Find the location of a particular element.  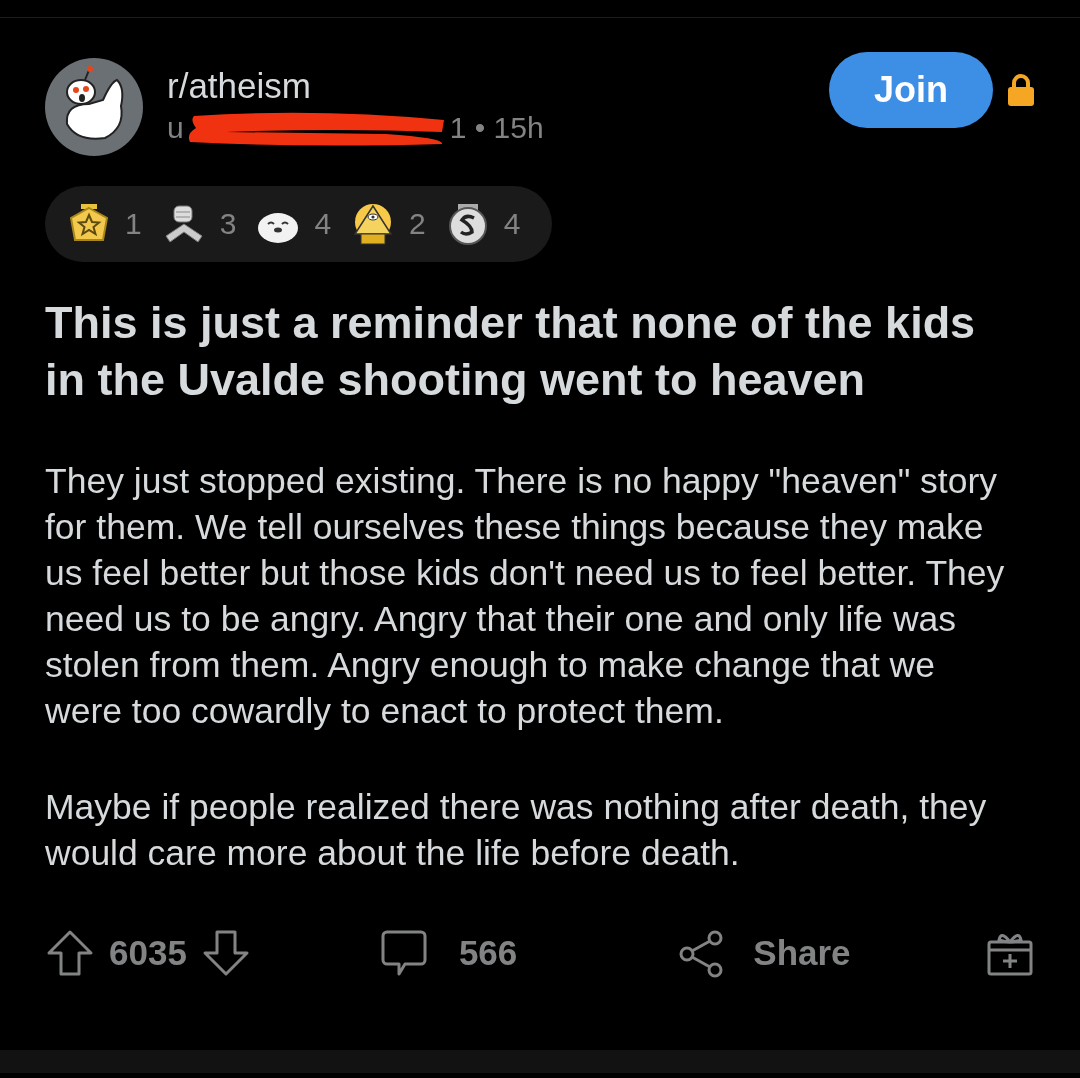

author-prefix: u is located at coordinates (175, 128).